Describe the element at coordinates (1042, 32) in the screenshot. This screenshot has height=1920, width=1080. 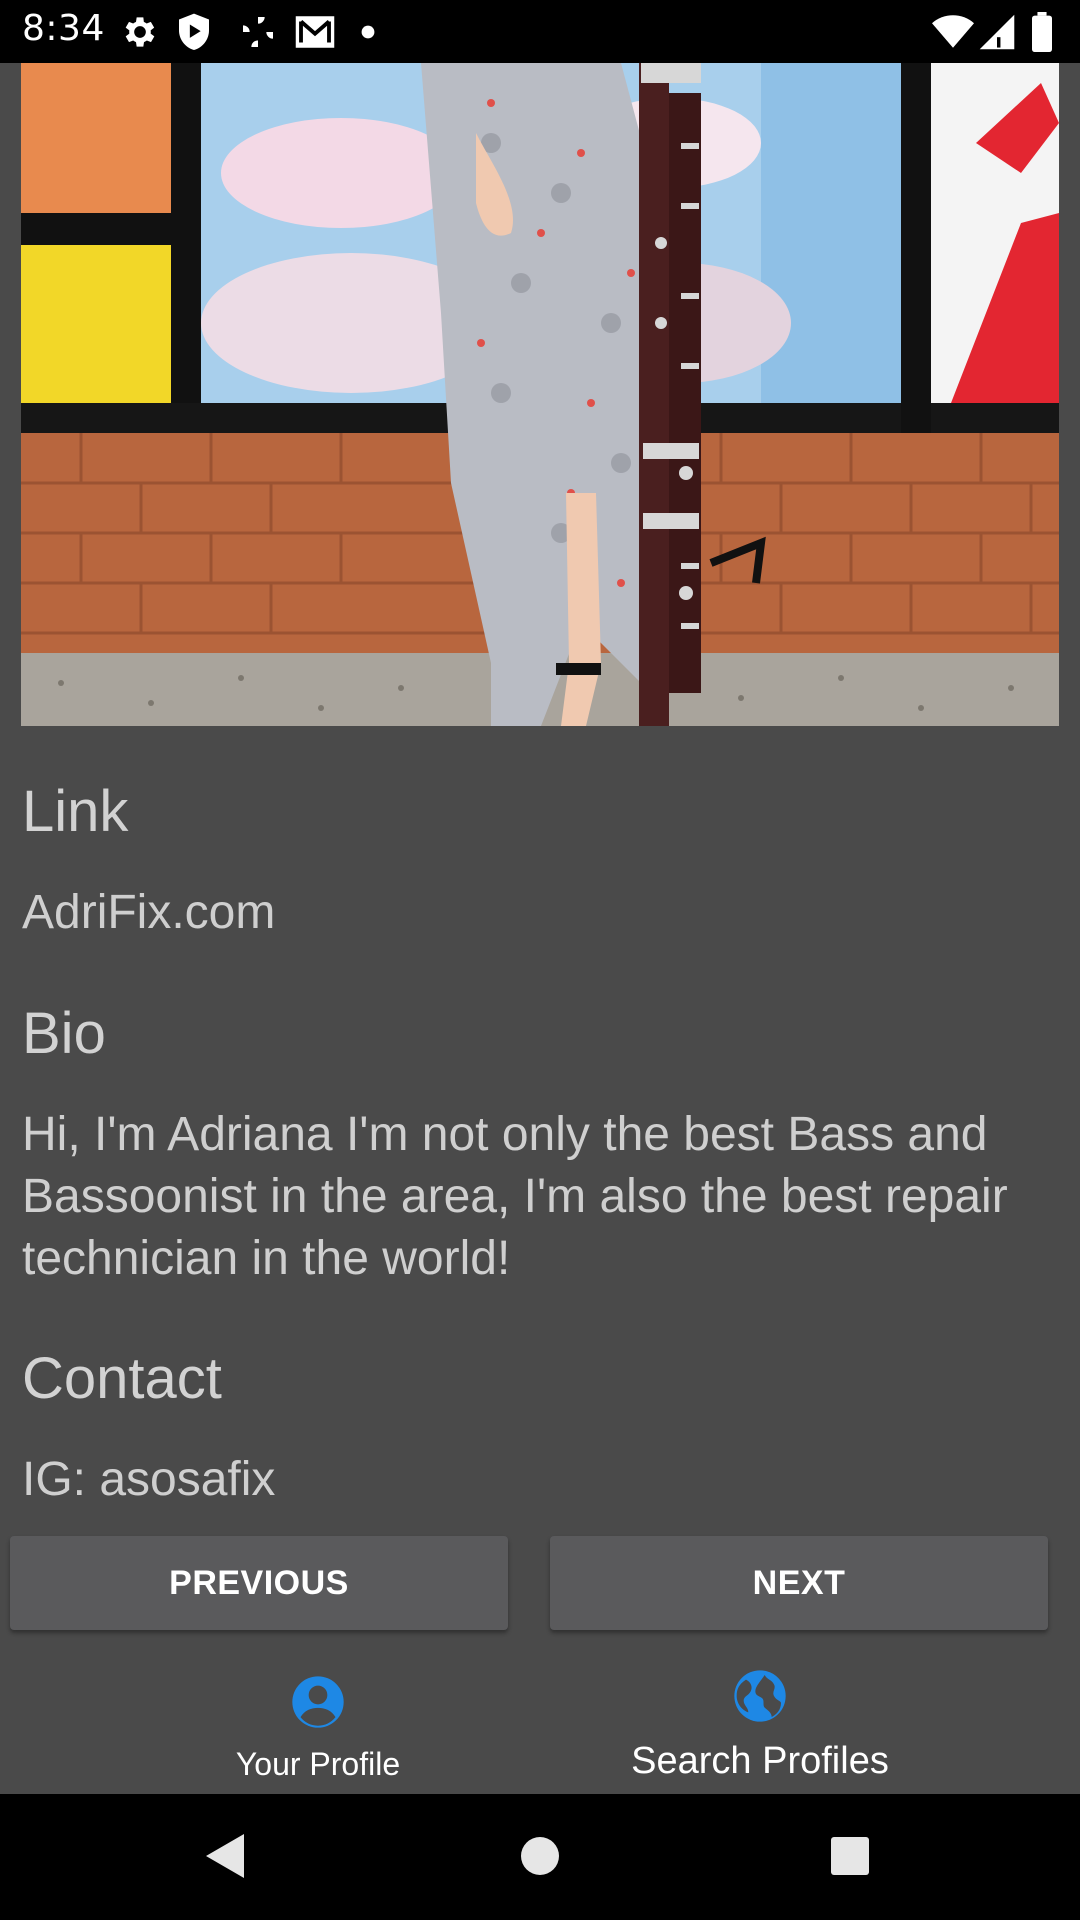
I see `battery-icon` at that location.